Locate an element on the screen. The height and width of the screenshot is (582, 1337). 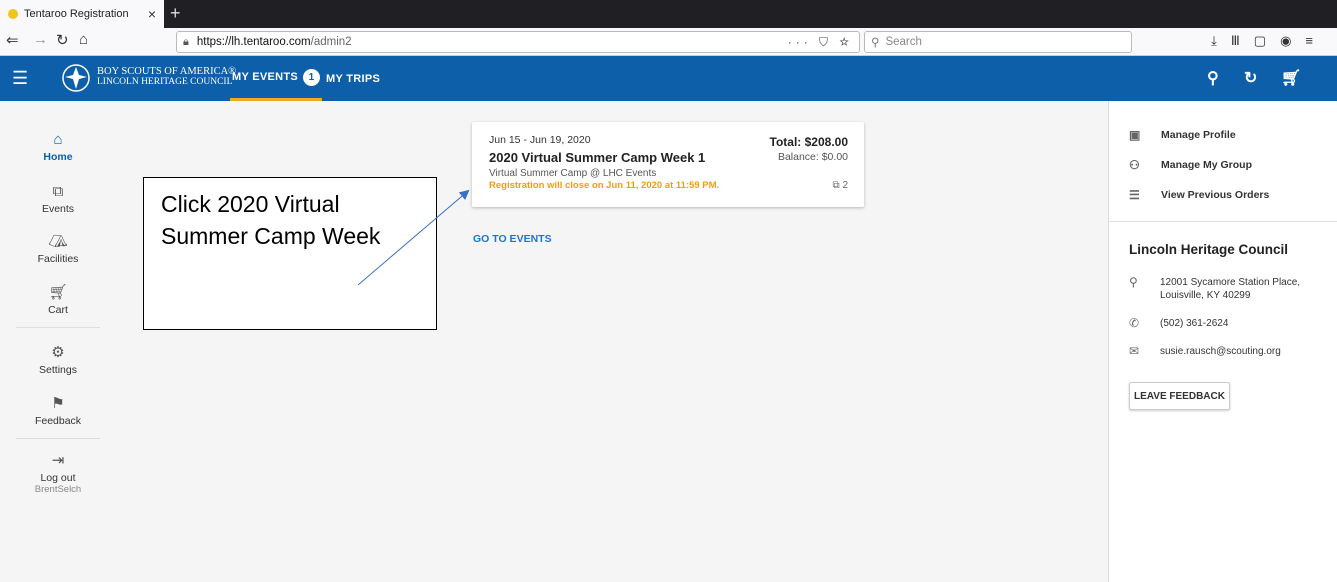
profile-icon: ▣ is located at coordinates (1135, 135).